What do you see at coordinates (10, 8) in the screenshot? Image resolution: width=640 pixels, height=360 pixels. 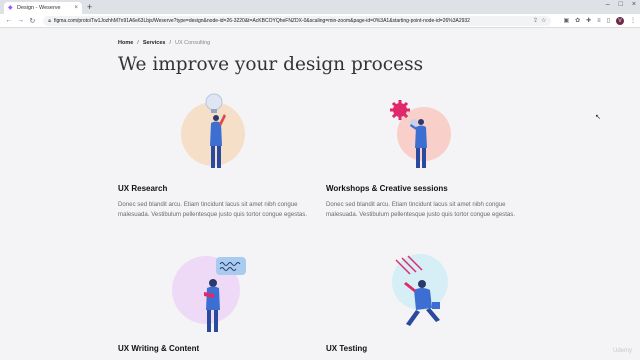 I see `figma-icon: ◆` at bounding box center [10, 8].